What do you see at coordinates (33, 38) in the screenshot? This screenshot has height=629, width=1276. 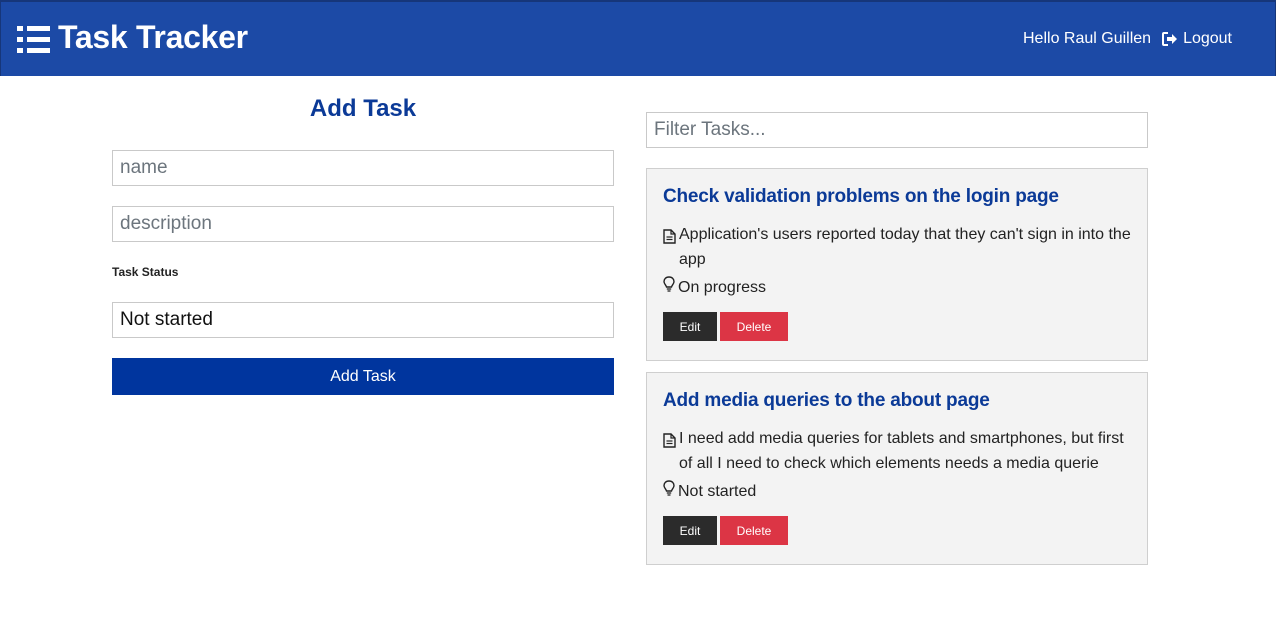 I see `list-icon` at bounding box center [33, 38].